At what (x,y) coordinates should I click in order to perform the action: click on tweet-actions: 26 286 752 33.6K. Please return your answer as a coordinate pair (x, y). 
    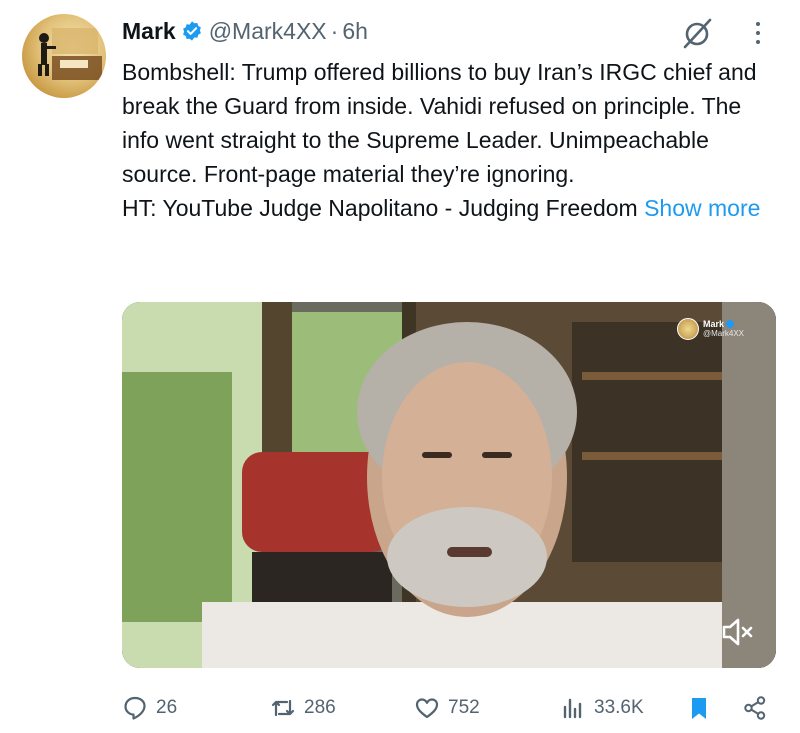
    Looking at the image, I should click on (452, 708).